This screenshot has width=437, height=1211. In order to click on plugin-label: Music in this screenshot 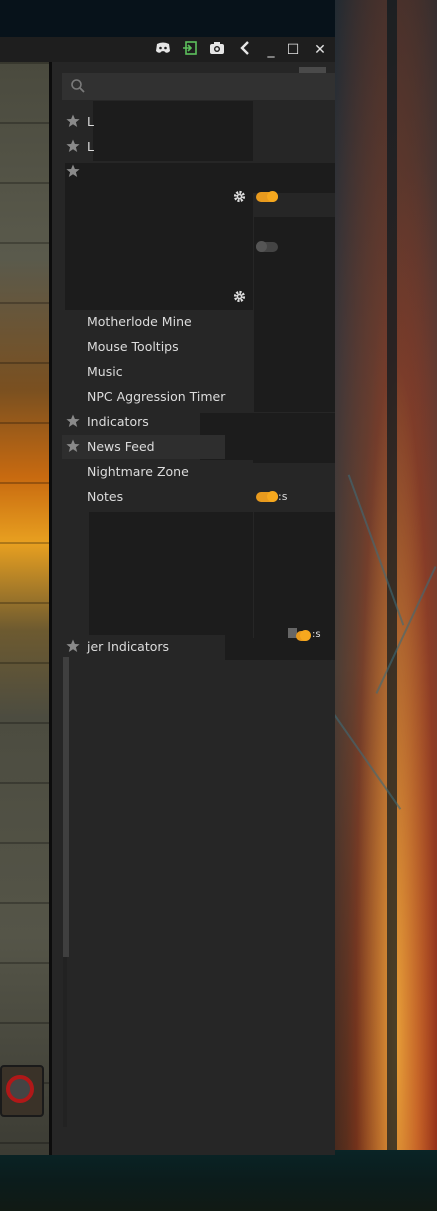, I will do `click(105, 371)`.